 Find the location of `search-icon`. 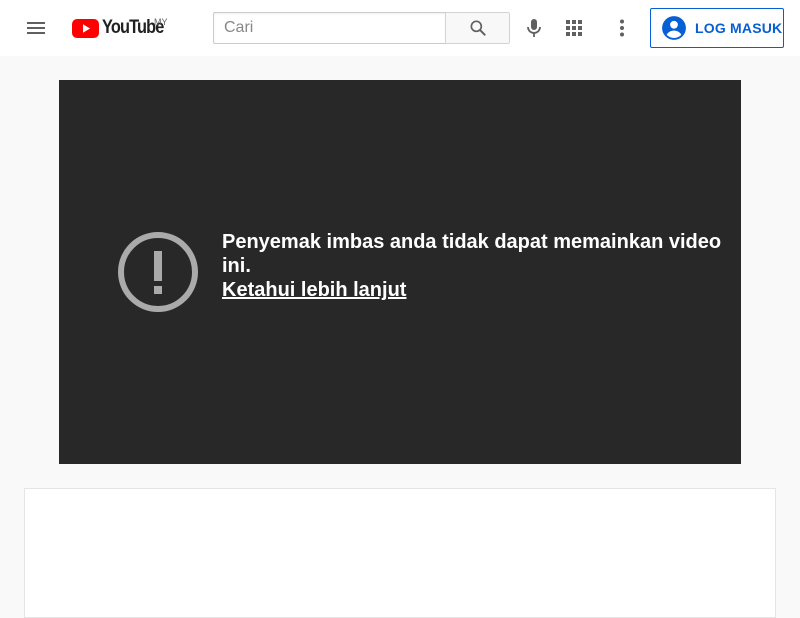

search-icon is located at coordinates (478, 28).